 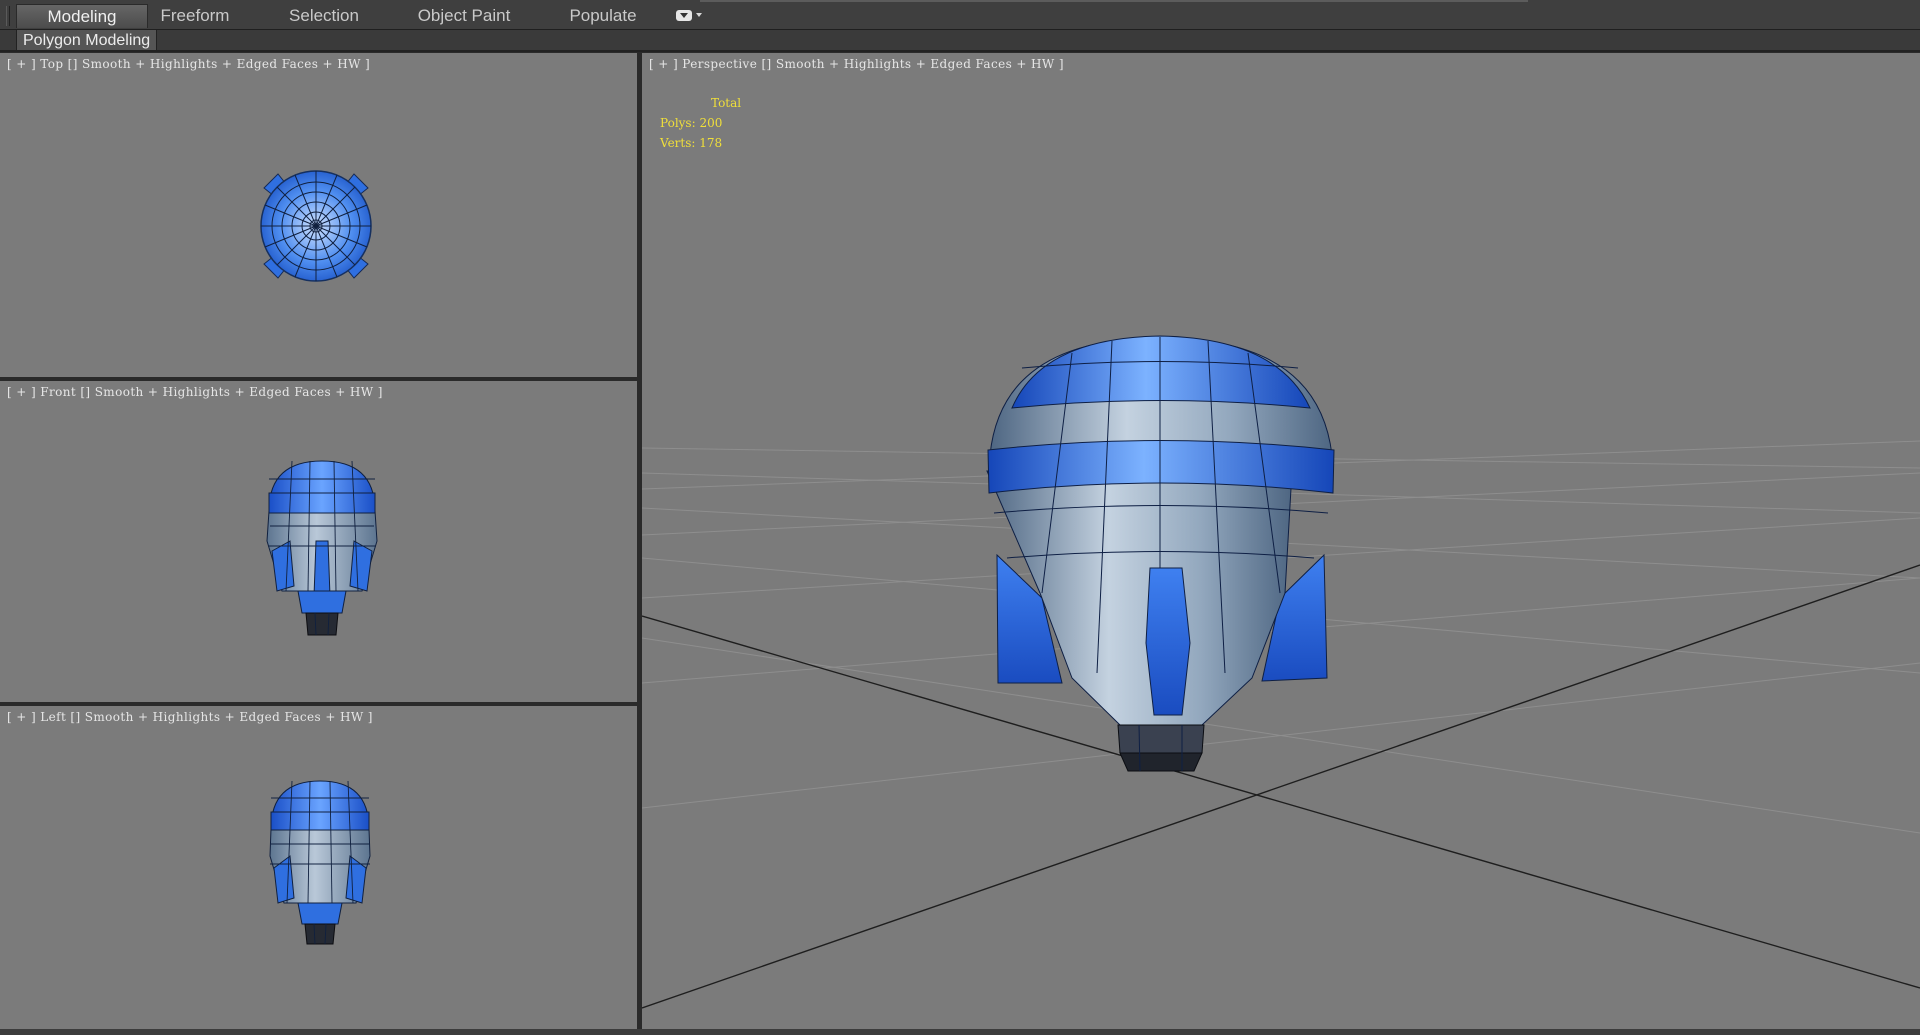 What do you see at coordinates (464, 16) in the screenshot?
I see `tab-object-paint: Object Paint` at bounding box center [464, 16].